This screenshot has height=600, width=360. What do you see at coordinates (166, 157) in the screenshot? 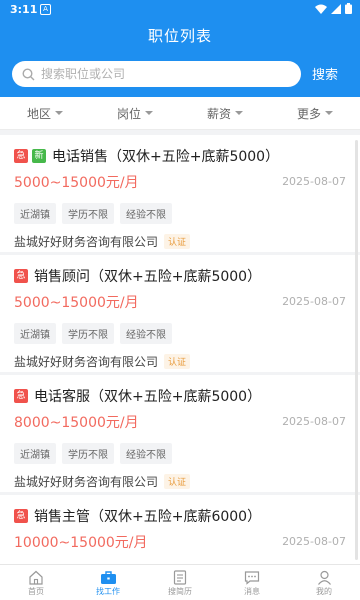
I see `job-title: 电话销售（双休+五险+底薪5000）` at bounding box center [166, 157].